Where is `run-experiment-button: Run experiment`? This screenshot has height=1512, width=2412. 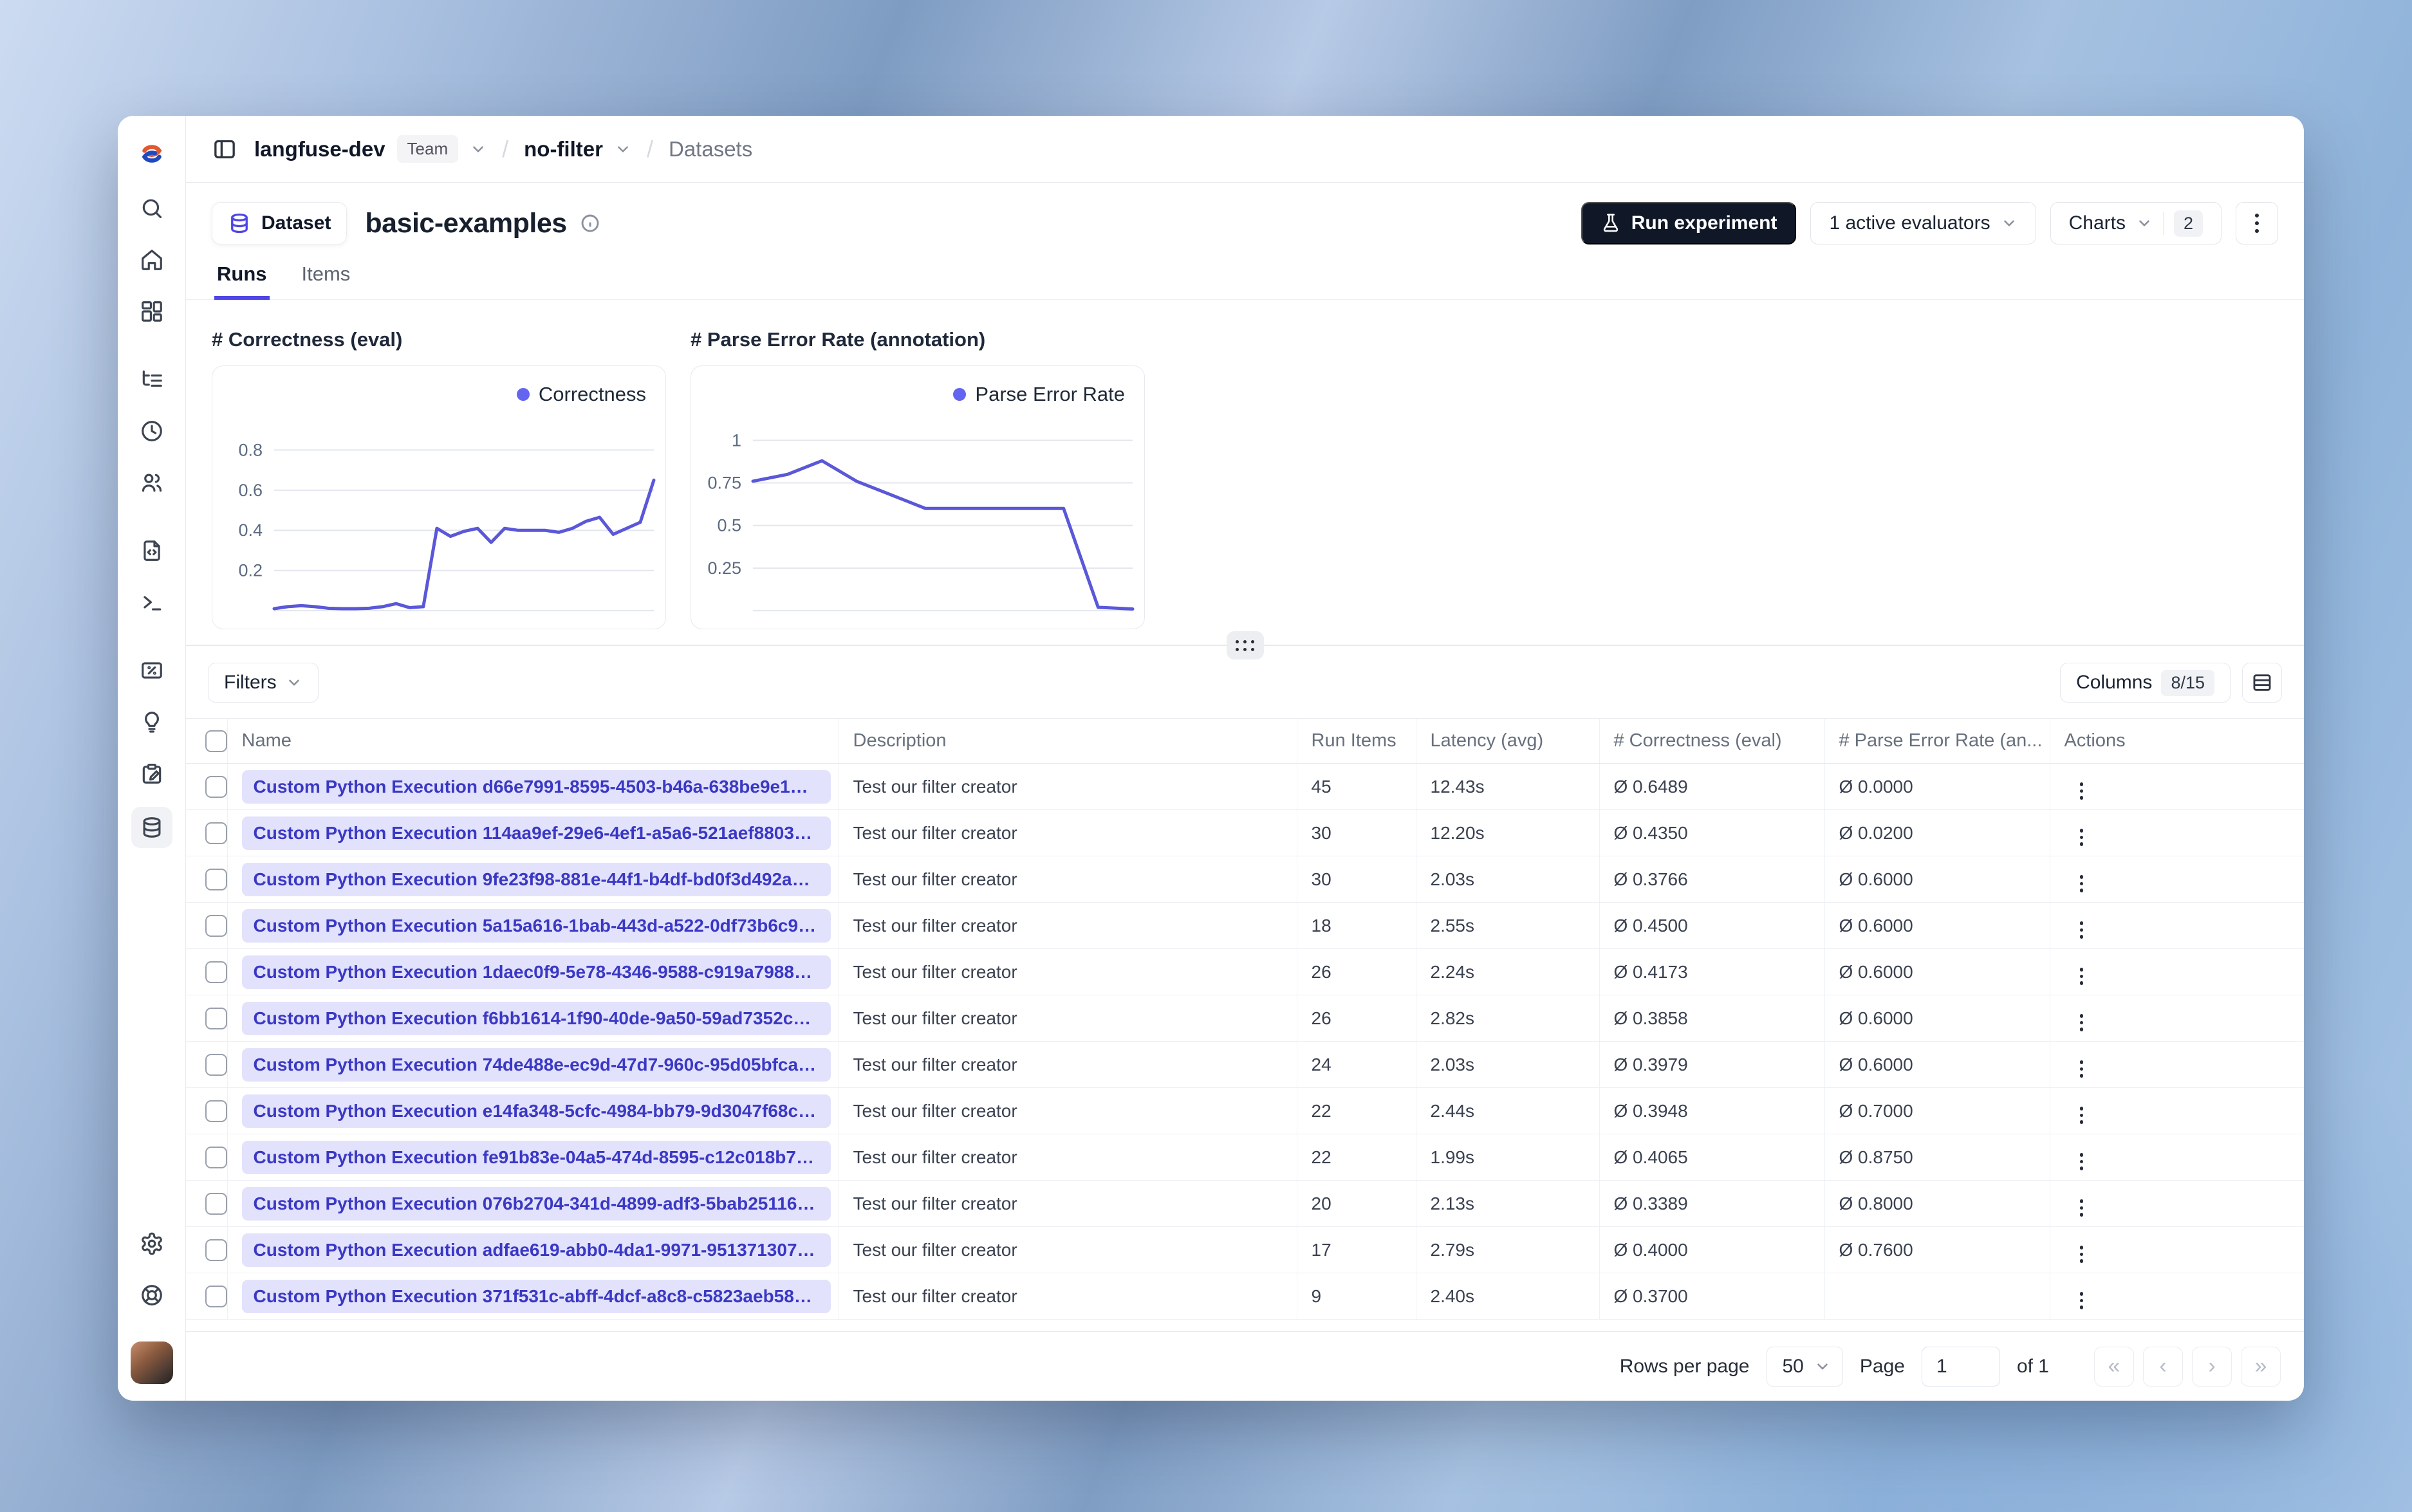 run-experiment-button: Run experiment is located at coordinates (1689, 223).